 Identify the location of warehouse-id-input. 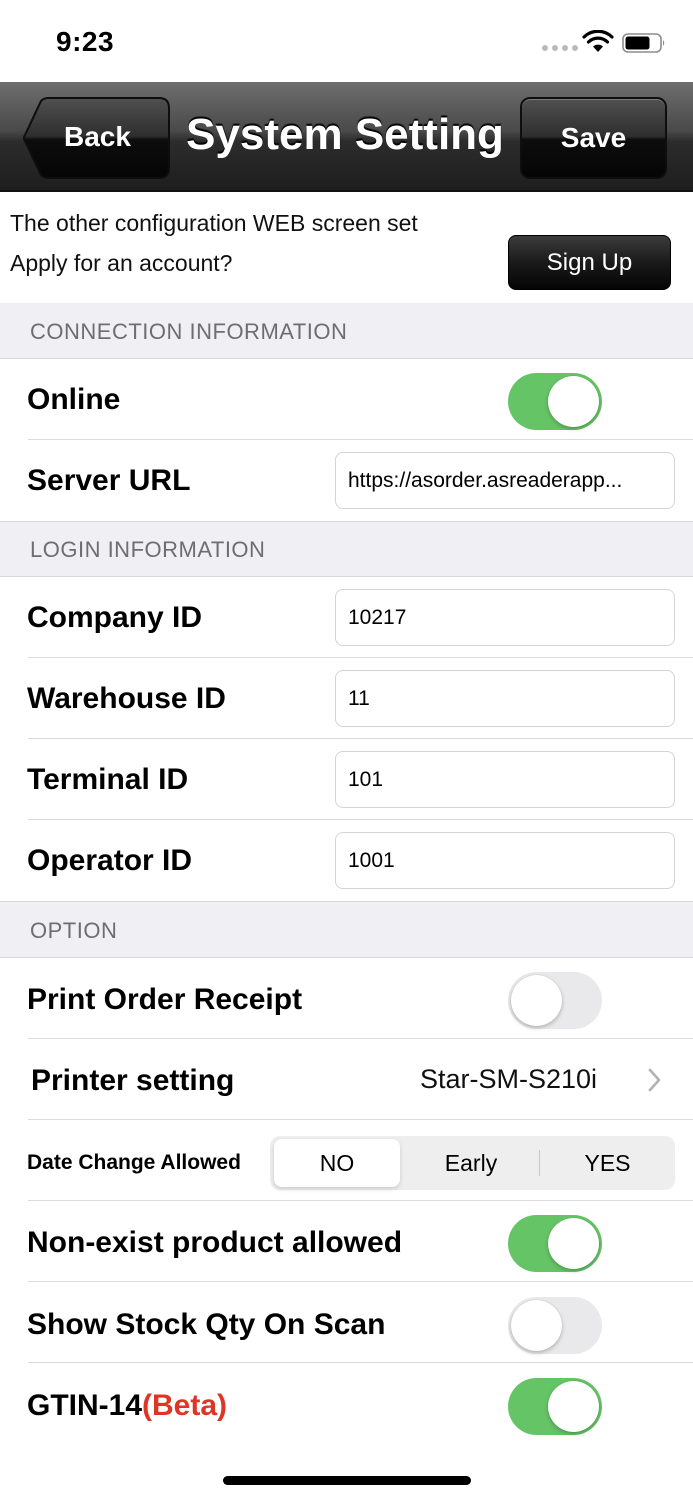
(505, 698).